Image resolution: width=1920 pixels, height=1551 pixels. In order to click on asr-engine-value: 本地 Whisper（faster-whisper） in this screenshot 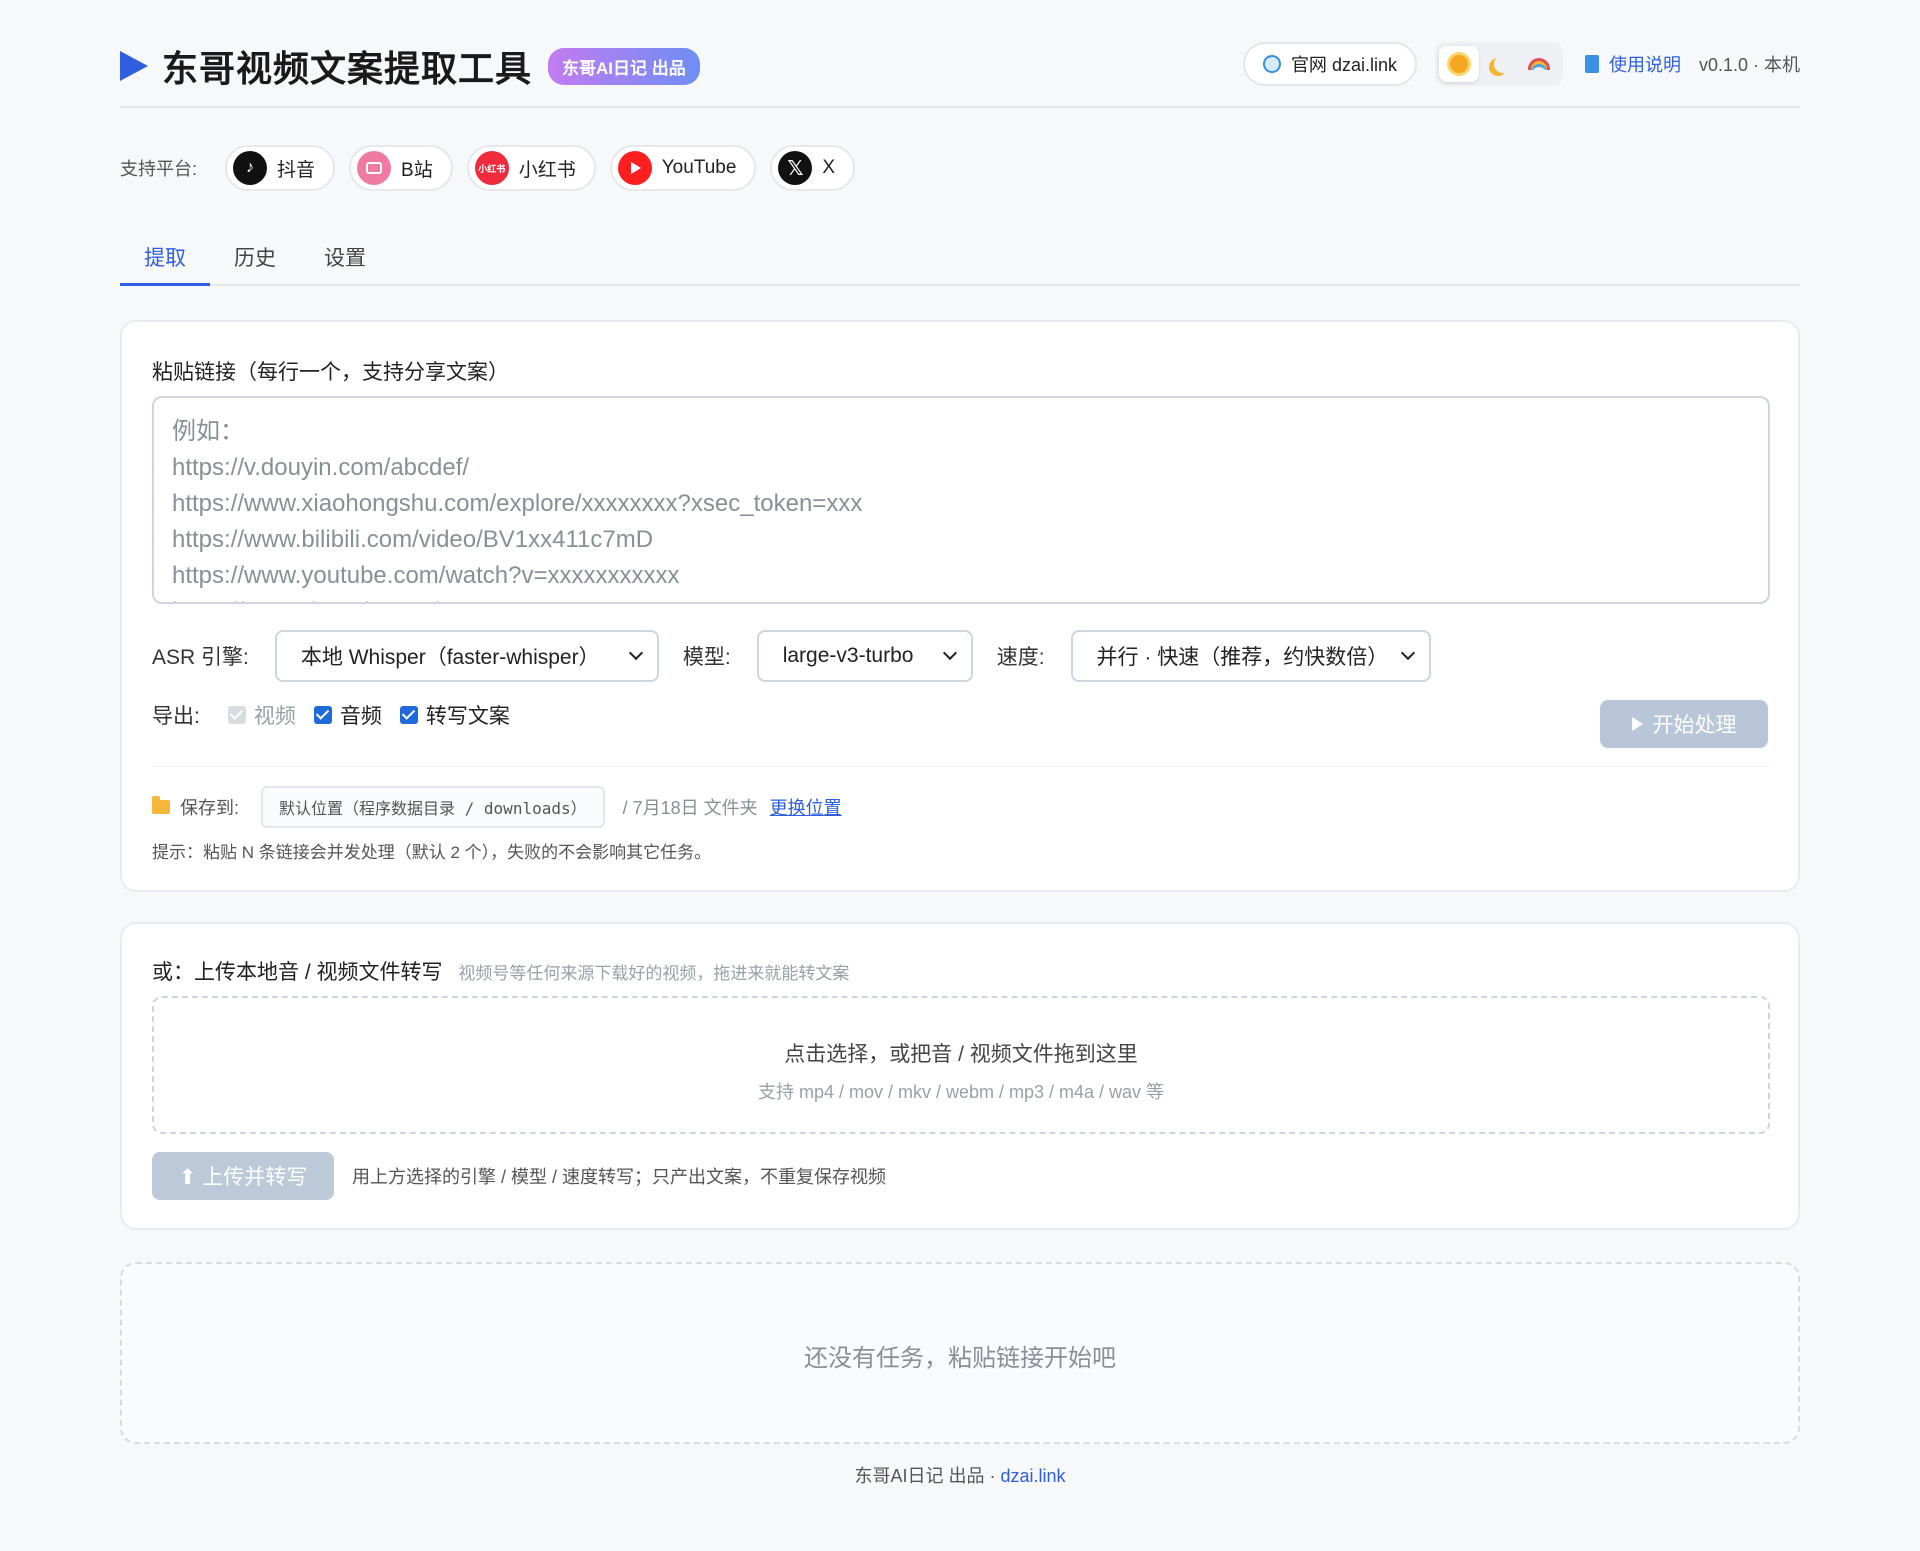, I will do `click(450, 657)`.